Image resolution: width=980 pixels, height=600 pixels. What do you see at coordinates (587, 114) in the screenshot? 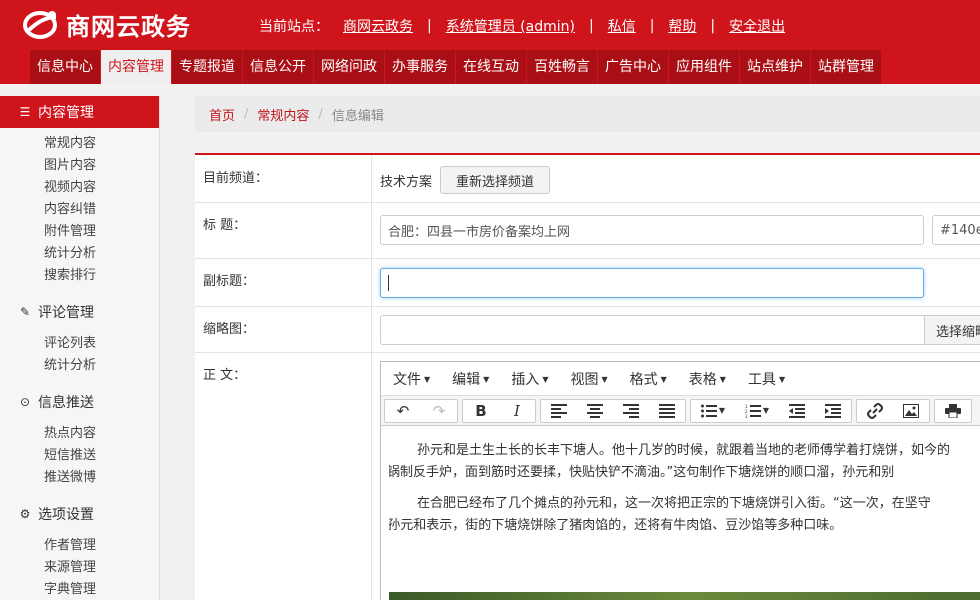
I see `breadcrumb: 首页 / 常规内容 / 信息编辑` at bounding box center [587, 114].